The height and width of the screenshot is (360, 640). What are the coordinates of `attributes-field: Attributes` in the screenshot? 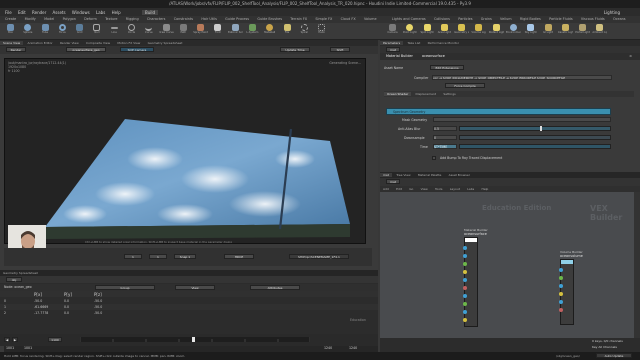 It's located at (275, 287).